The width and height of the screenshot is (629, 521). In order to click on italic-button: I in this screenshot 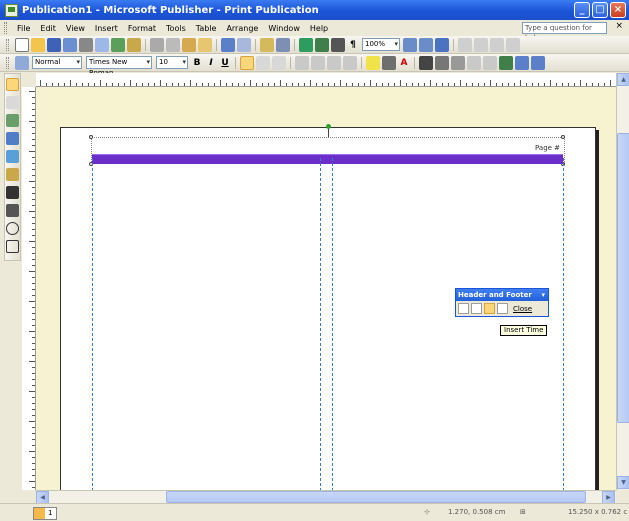, I will do `click(211, 63)`.